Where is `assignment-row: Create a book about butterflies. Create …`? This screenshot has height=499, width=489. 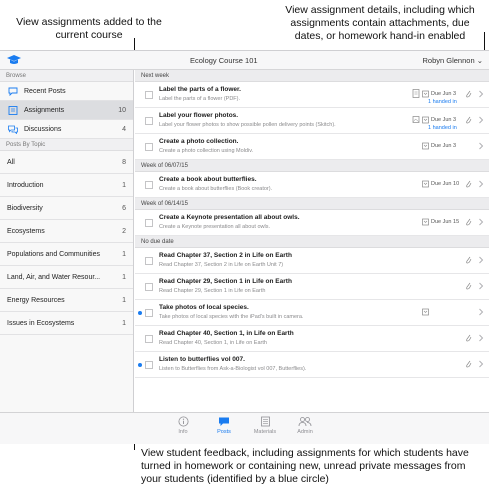
assignment-row: Create a book about butterflies. Create … is located at coordinates (312, 185).